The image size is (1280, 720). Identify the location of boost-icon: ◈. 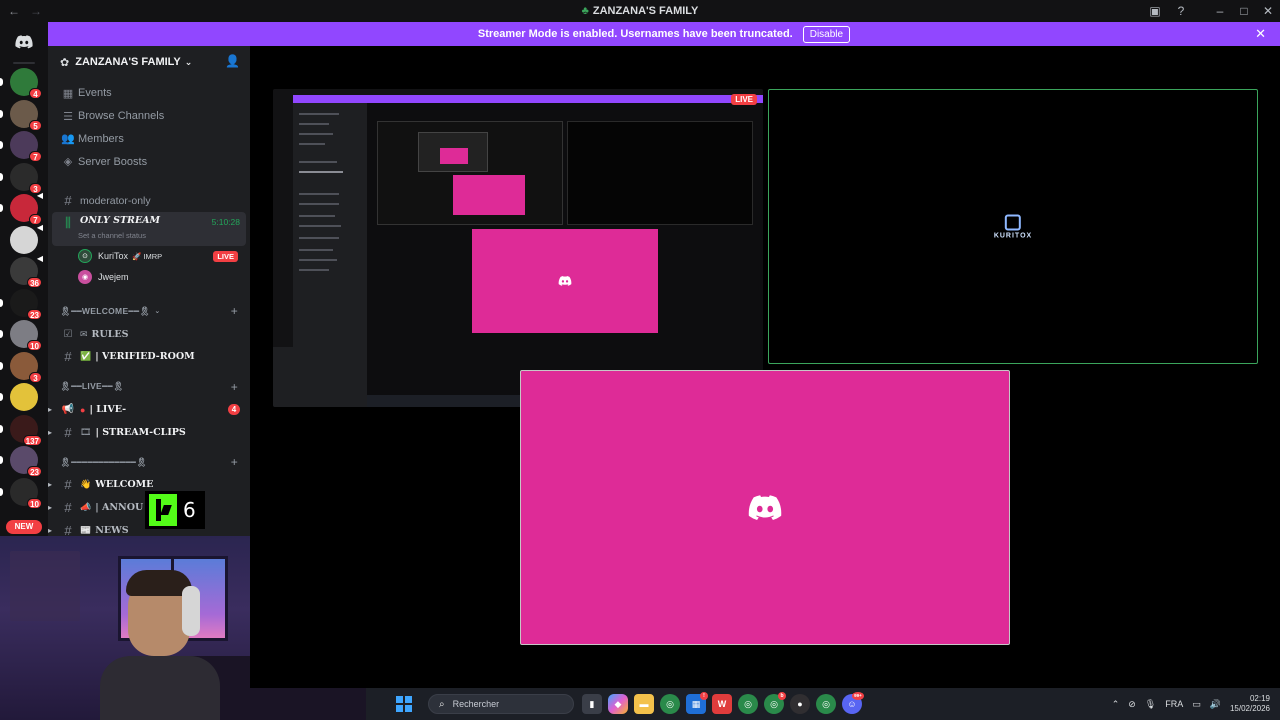
(68, 162).